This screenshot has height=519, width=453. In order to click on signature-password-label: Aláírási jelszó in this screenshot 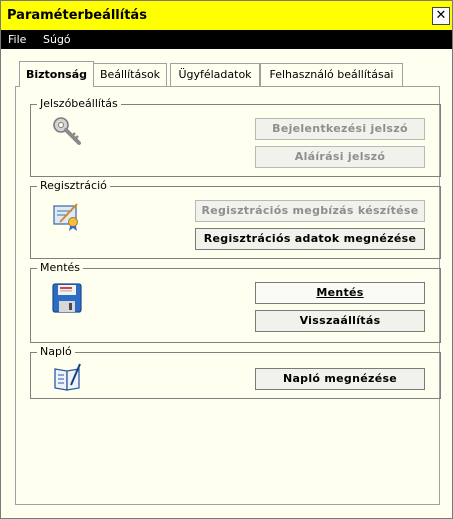, I will do `click(340, 156)`.